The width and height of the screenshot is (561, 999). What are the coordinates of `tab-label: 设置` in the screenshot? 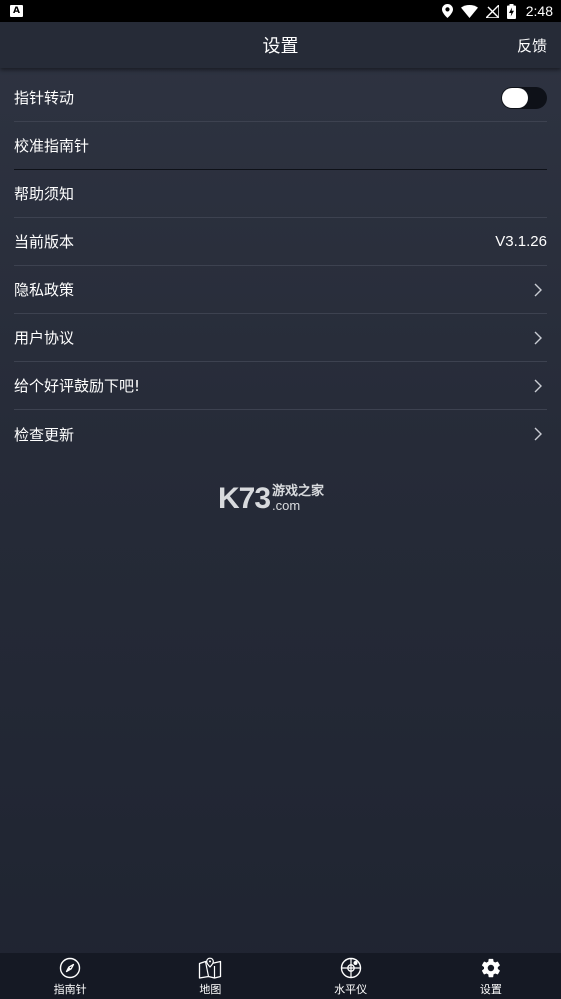 It's located at (490, 989).